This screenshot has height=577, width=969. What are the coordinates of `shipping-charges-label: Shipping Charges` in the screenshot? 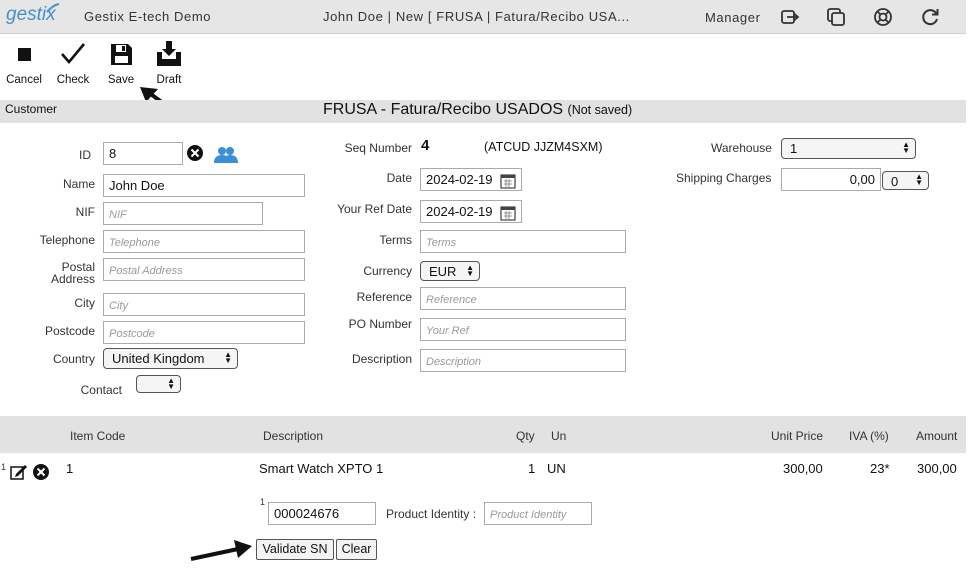 It's located at (724, 178).